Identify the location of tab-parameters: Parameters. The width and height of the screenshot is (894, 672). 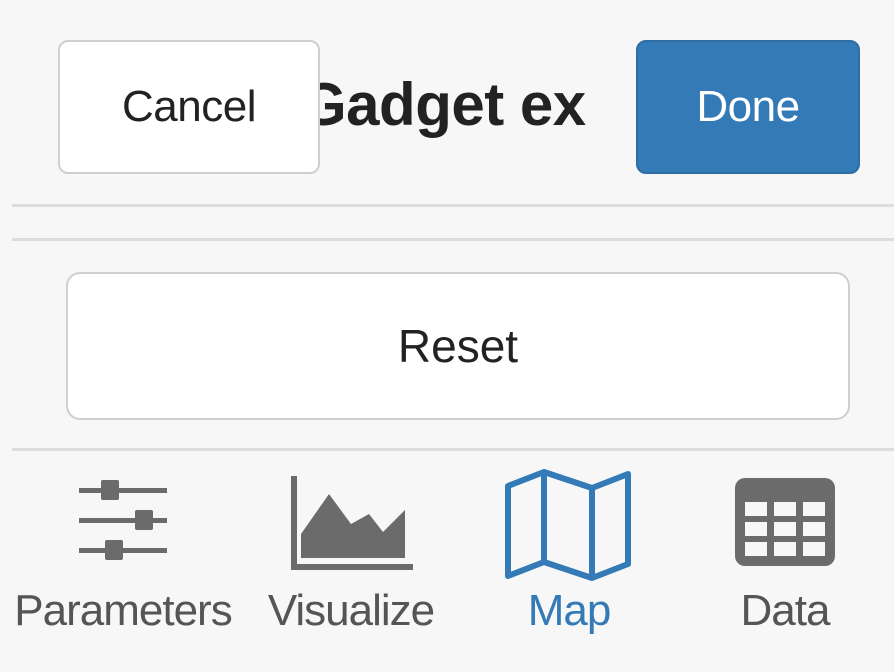
(123, 562).